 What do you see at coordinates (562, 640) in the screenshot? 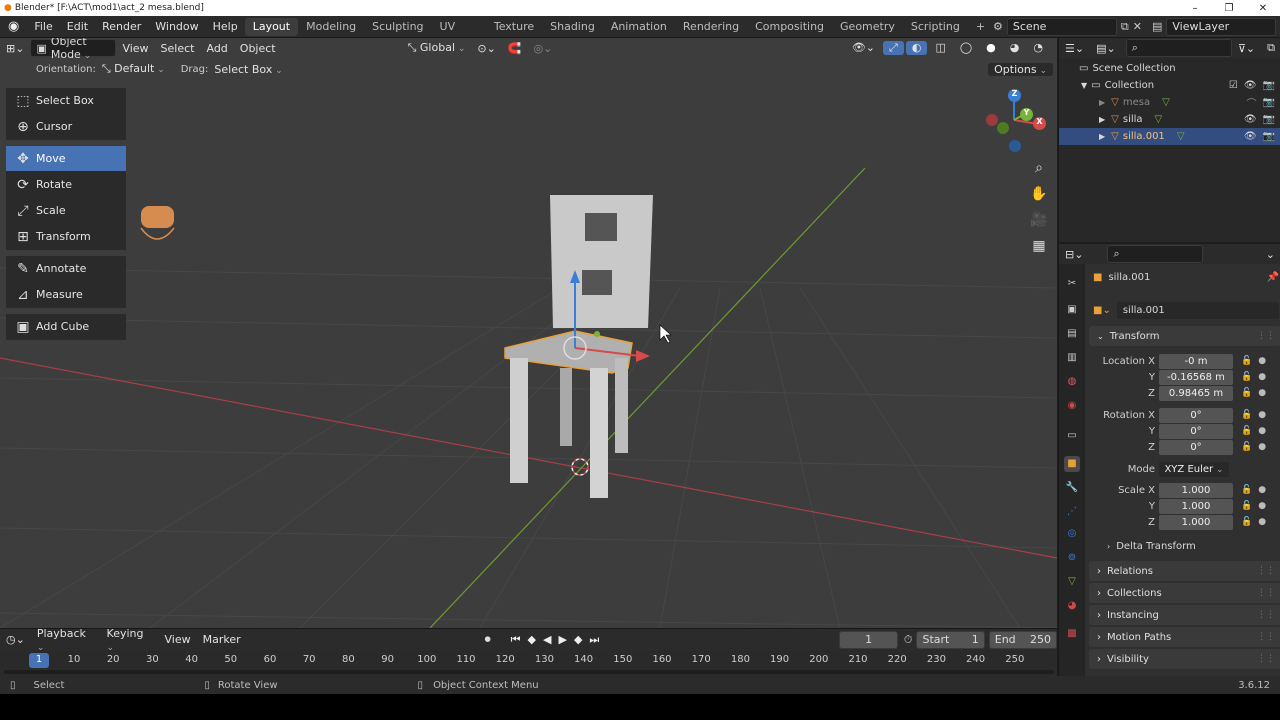
I see `play-icon: ▶` at bounding box center [562, 640].